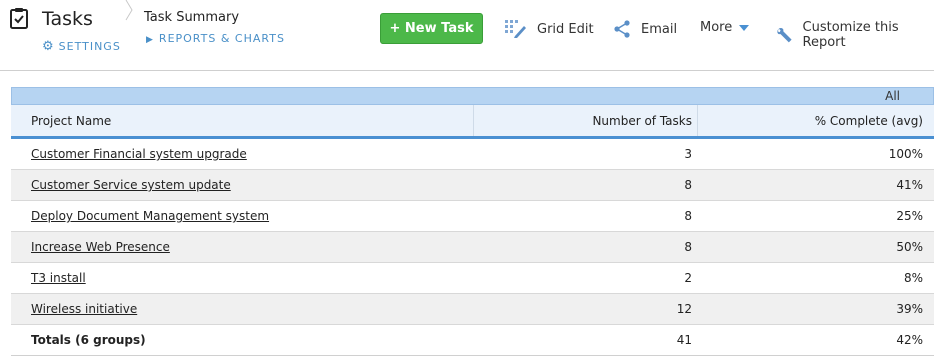  What do you see at coordinates (716, 27) in the screenshot?
I see `more-label: More` at bounding box center [716, 27].